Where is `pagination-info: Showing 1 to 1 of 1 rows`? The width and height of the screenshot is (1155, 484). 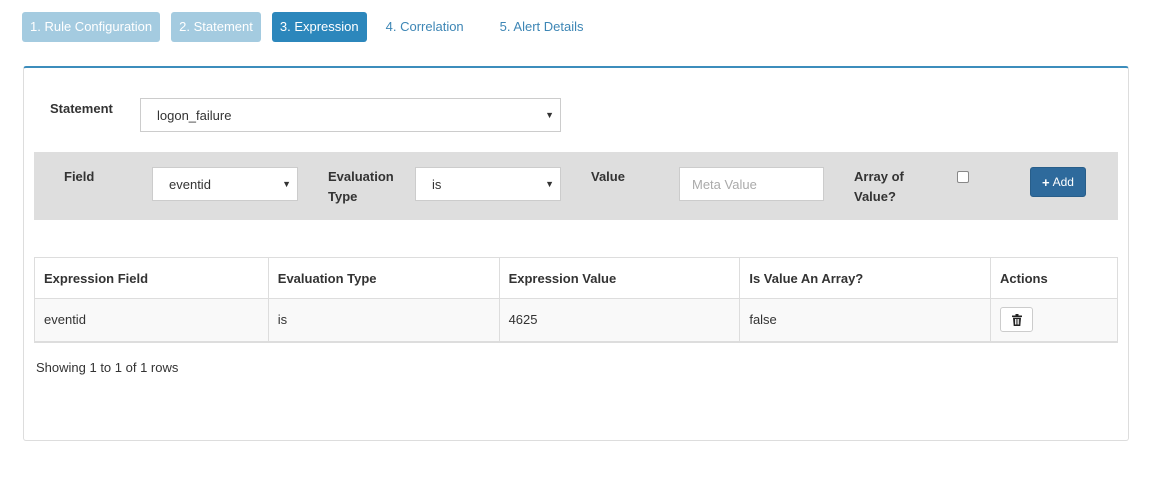
pagination-info: Showing 1 to 1 of 1 rows is located at coordinates (107, 367).